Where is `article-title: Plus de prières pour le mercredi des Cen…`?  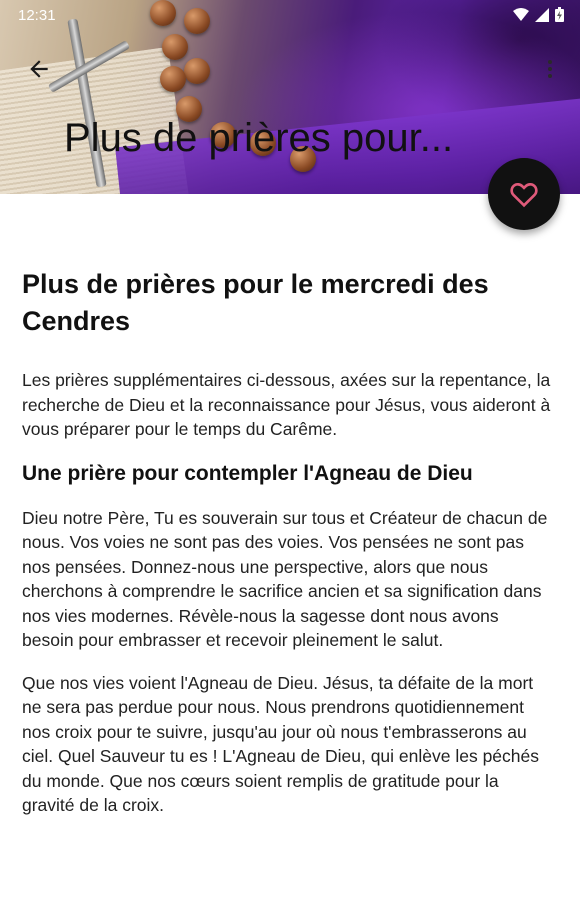
article-title: Plus de prières pour le mercredi des Cen… is located at coordinates (255, 302).